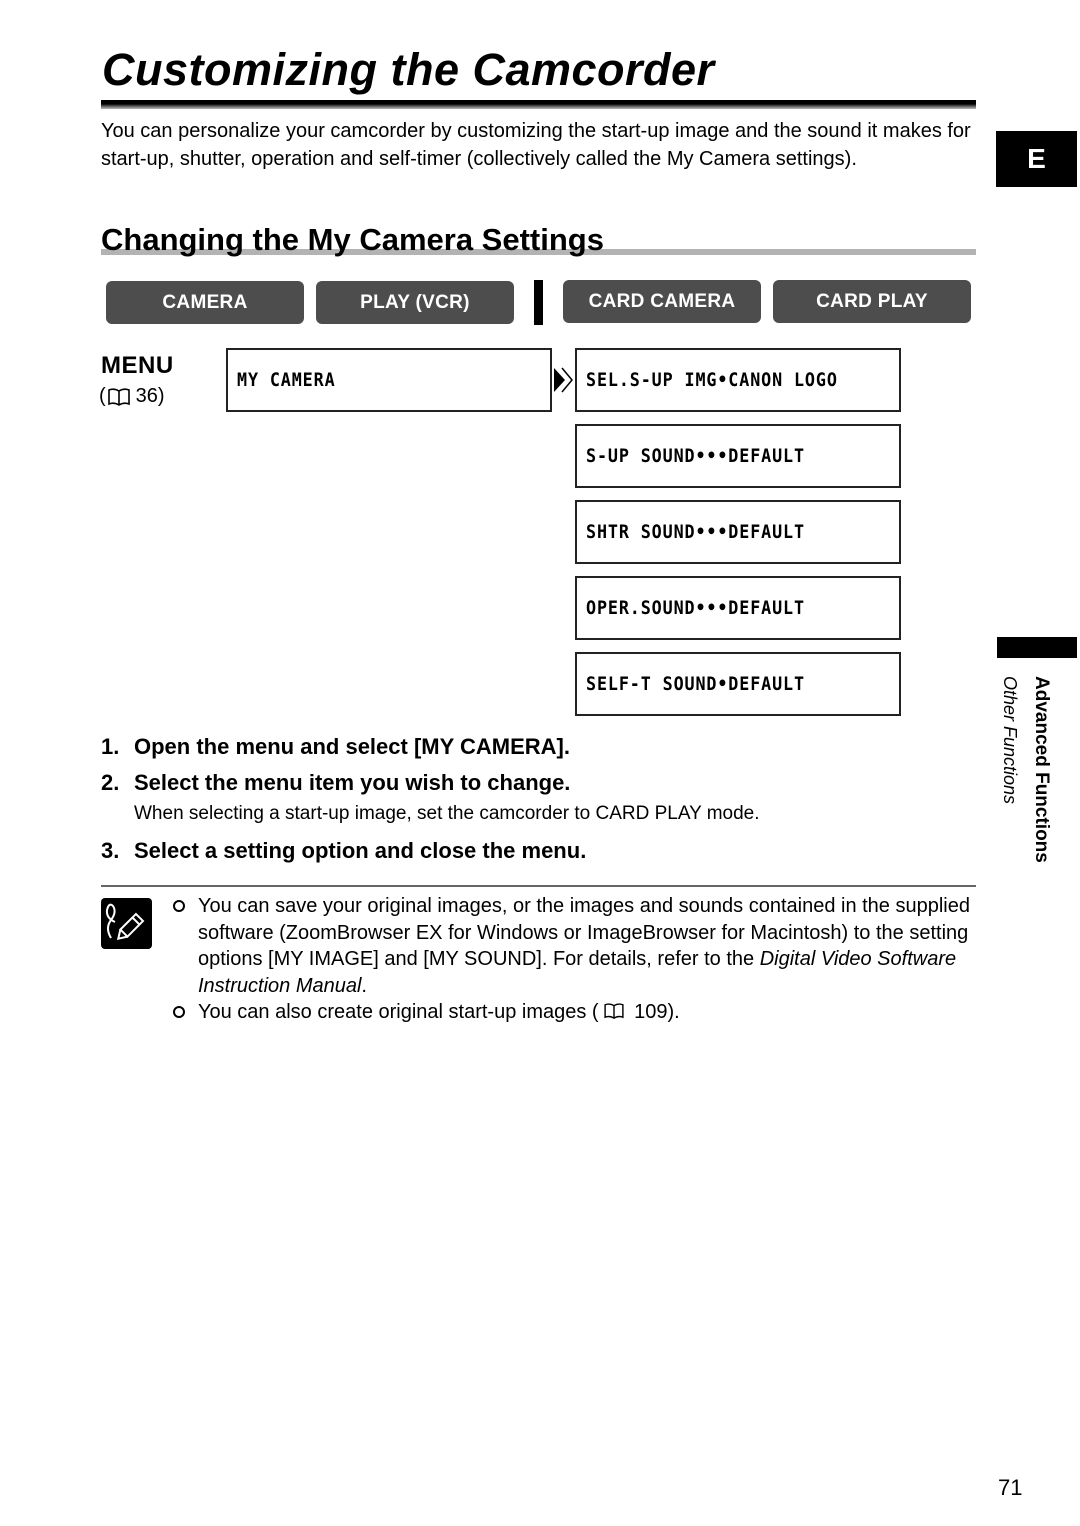  Describe the element at coordinates (352, 782) in the screenshot. I see `step-text: Select the menu item you wish to change.` at that location.